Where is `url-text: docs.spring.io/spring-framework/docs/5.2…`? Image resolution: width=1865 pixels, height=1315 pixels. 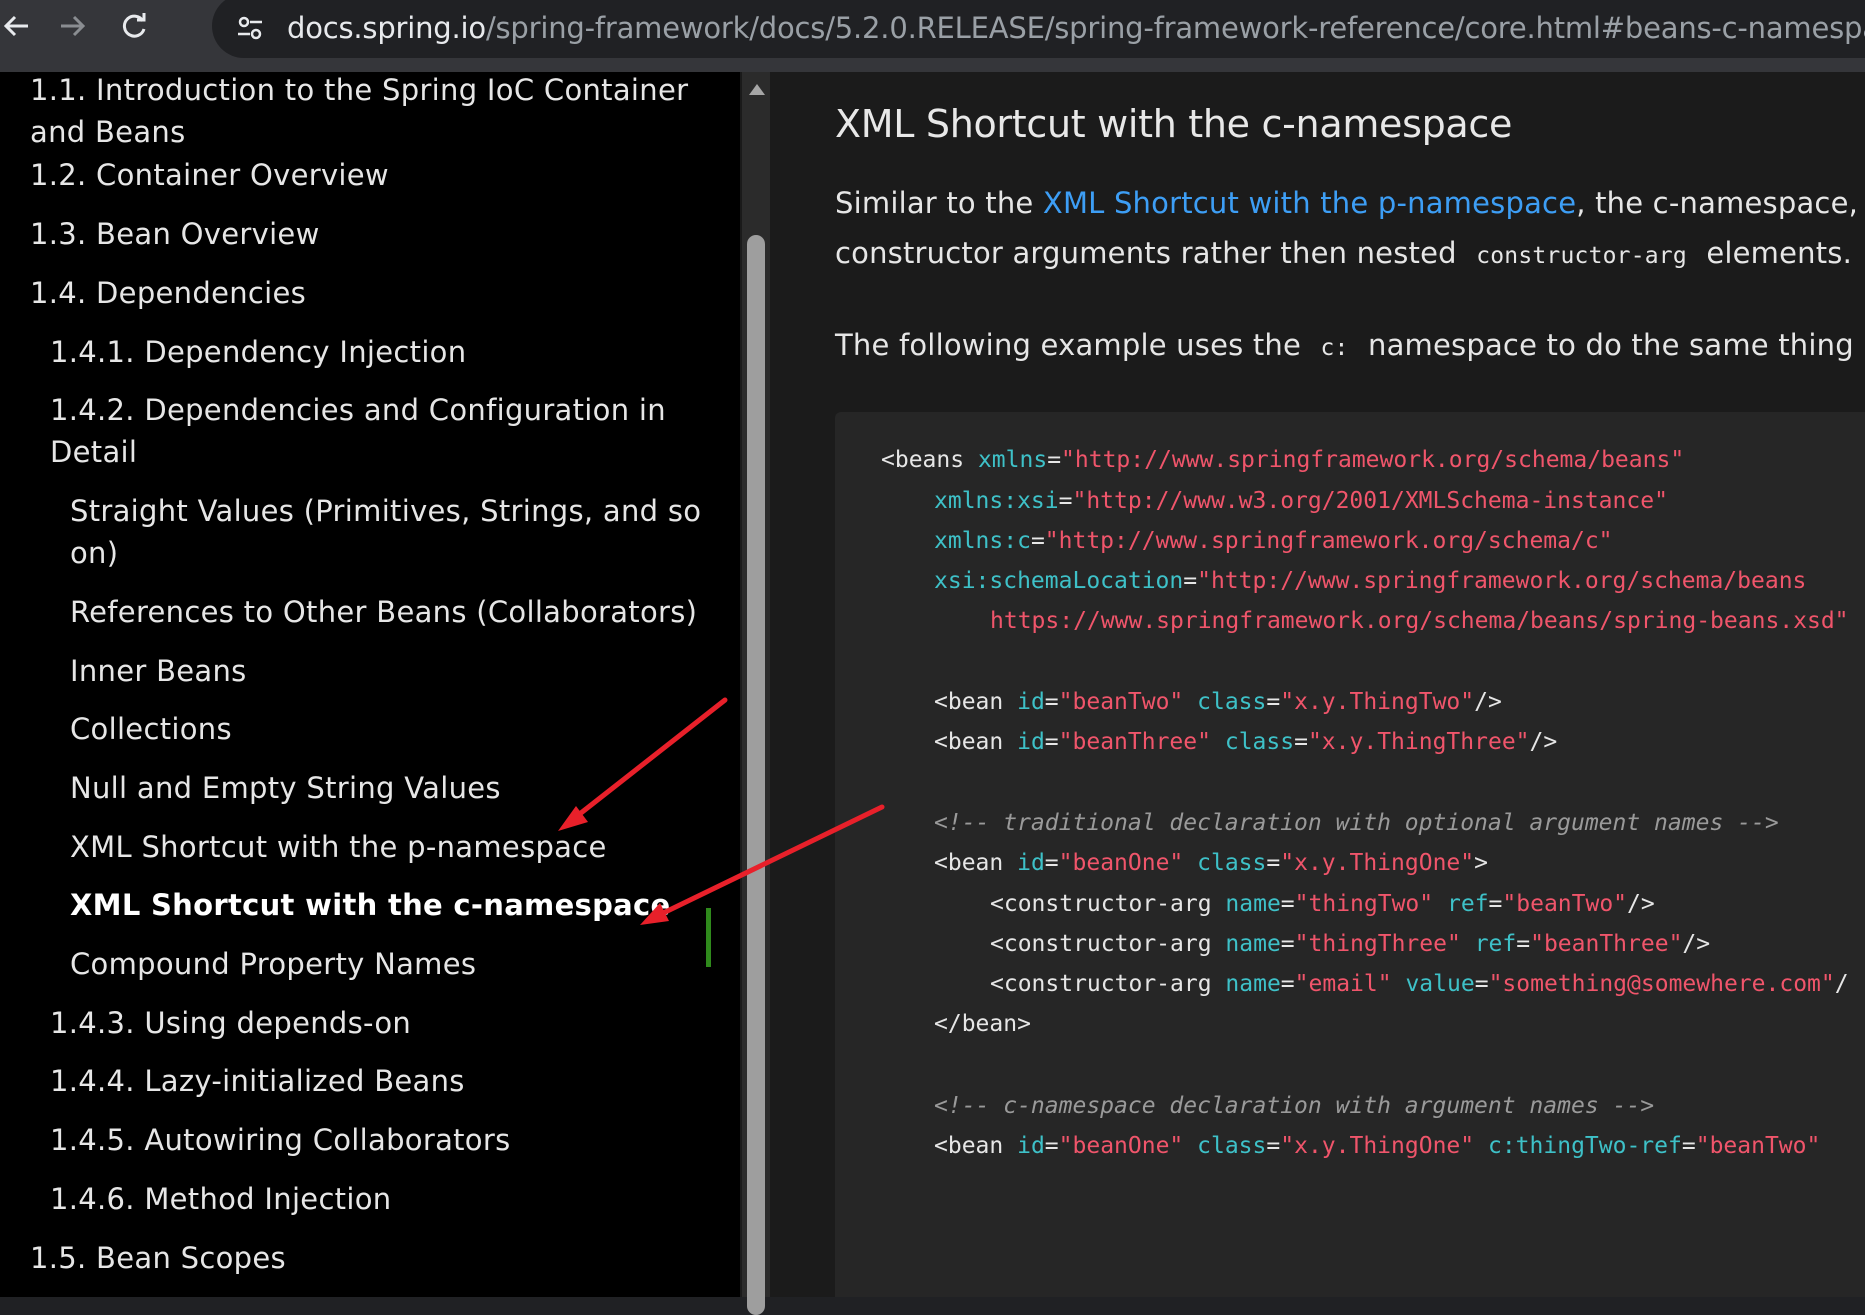
url-text: docs.spring.io/spring-framework/docs/5.2… is located at coordinates (1076, 28).